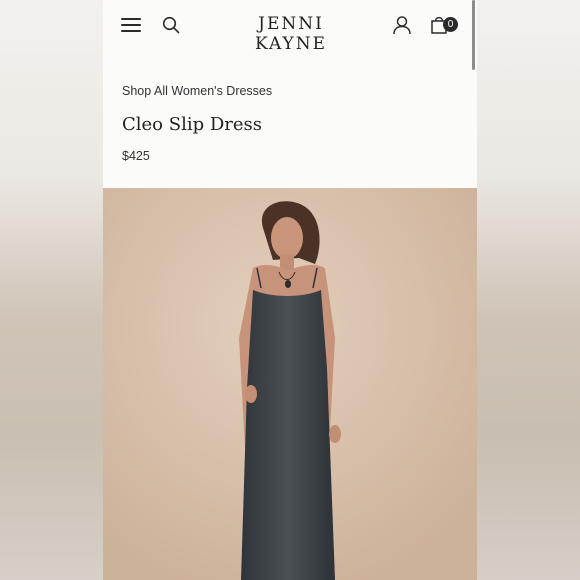  Describe the element at coordinates (450, 24) in the screenshot. I see `cart-count-badge: 0` at that location.